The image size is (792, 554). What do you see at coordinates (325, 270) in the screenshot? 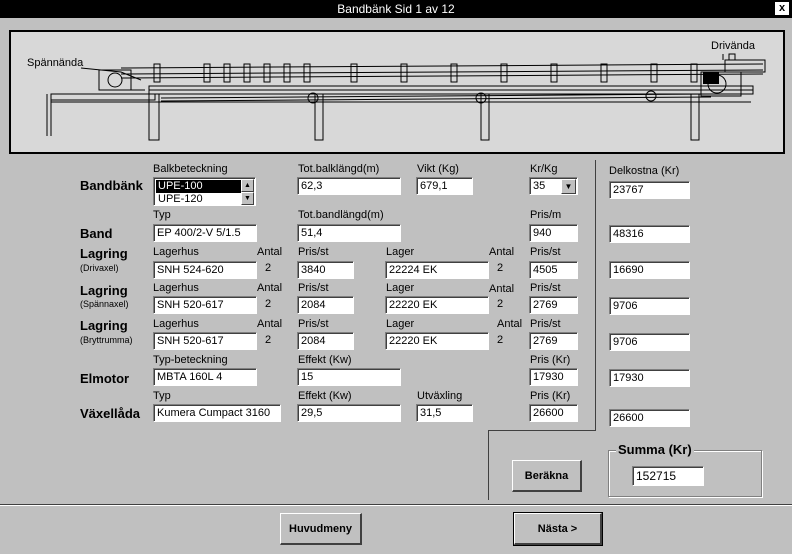
I see `pris-st-field: 3840` at bounding box center [325, 270].